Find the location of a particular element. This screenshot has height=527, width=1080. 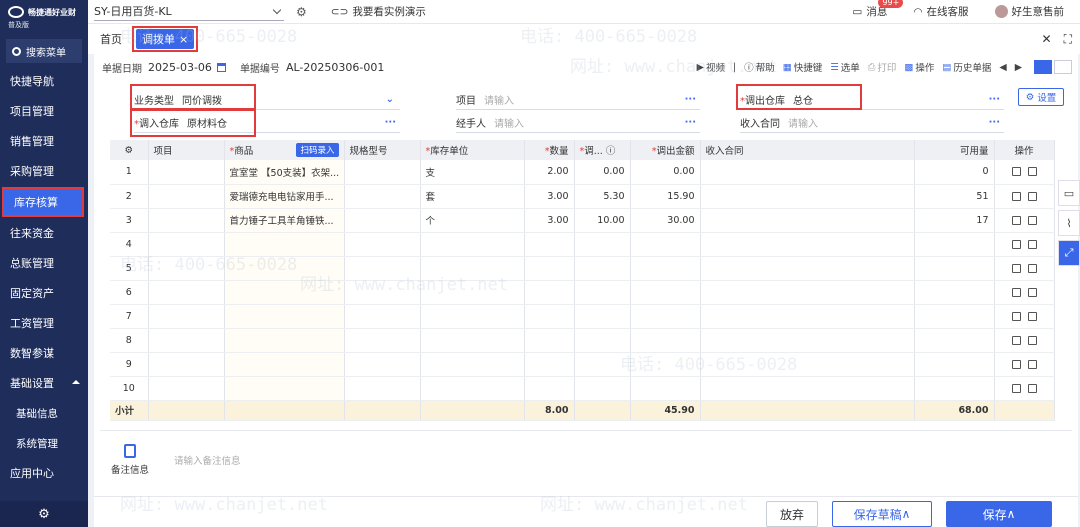

sidebar-item-system: 系统管理 is located at coordinates (44, 443).